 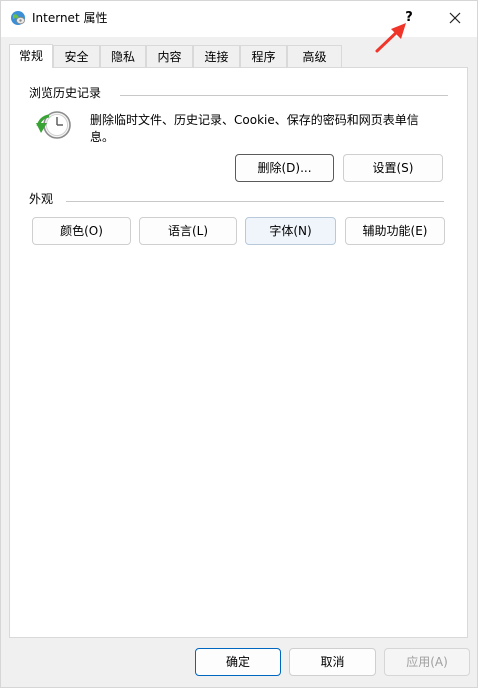 What do you see at coordinates (427, 662) in the screenshot?
I see `apply-button: 应用(A)` at bounding box center [427, 662].